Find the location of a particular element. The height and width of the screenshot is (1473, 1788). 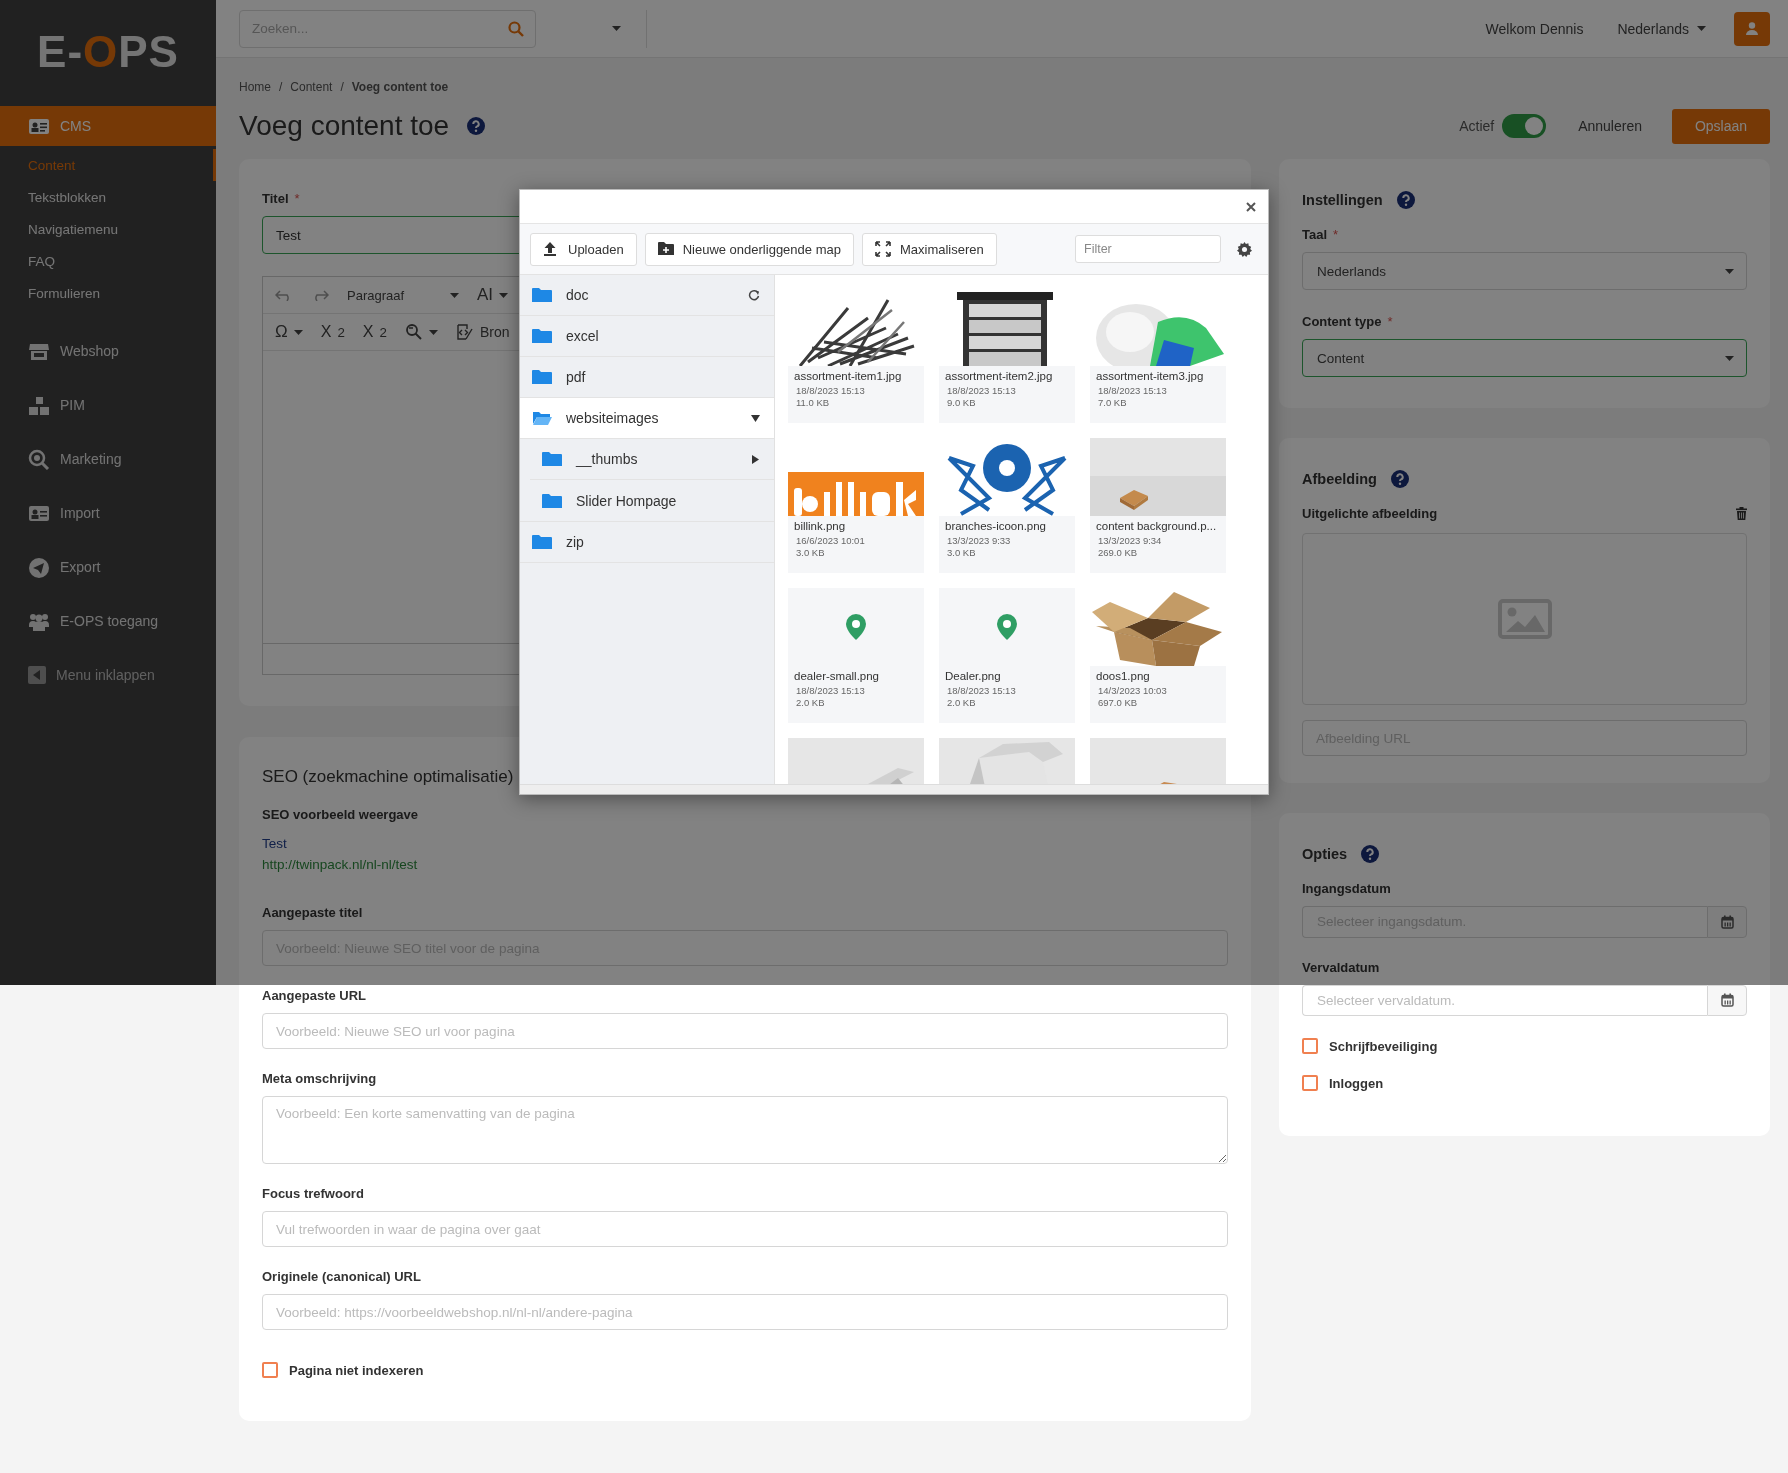

file-card: dealer-small.png 18/8/2023 15:13 2.0 KB is located at coordinates (856, 655).